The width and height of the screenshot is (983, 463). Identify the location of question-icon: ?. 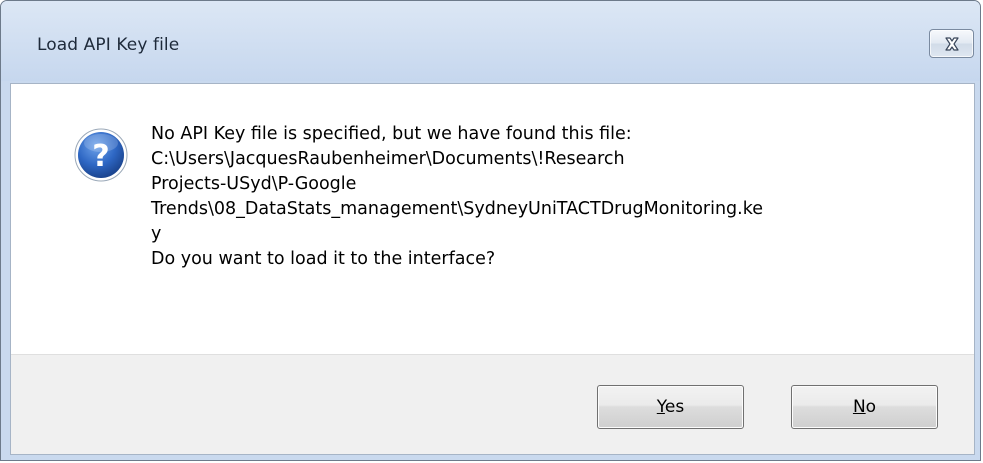
(101, 155).